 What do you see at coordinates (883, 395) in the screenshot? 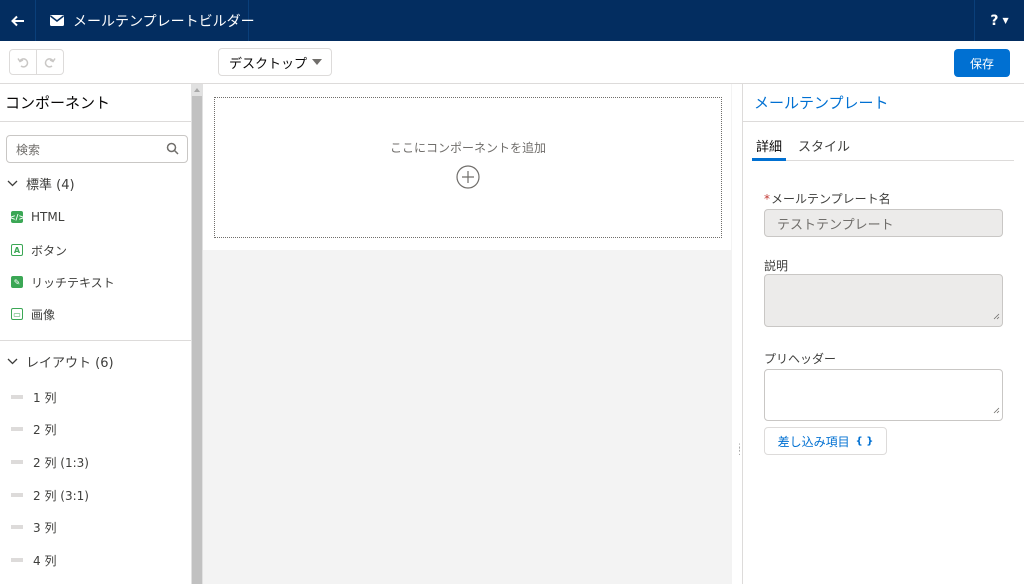
I see `preheader-field` at bounding box center [883, 395].